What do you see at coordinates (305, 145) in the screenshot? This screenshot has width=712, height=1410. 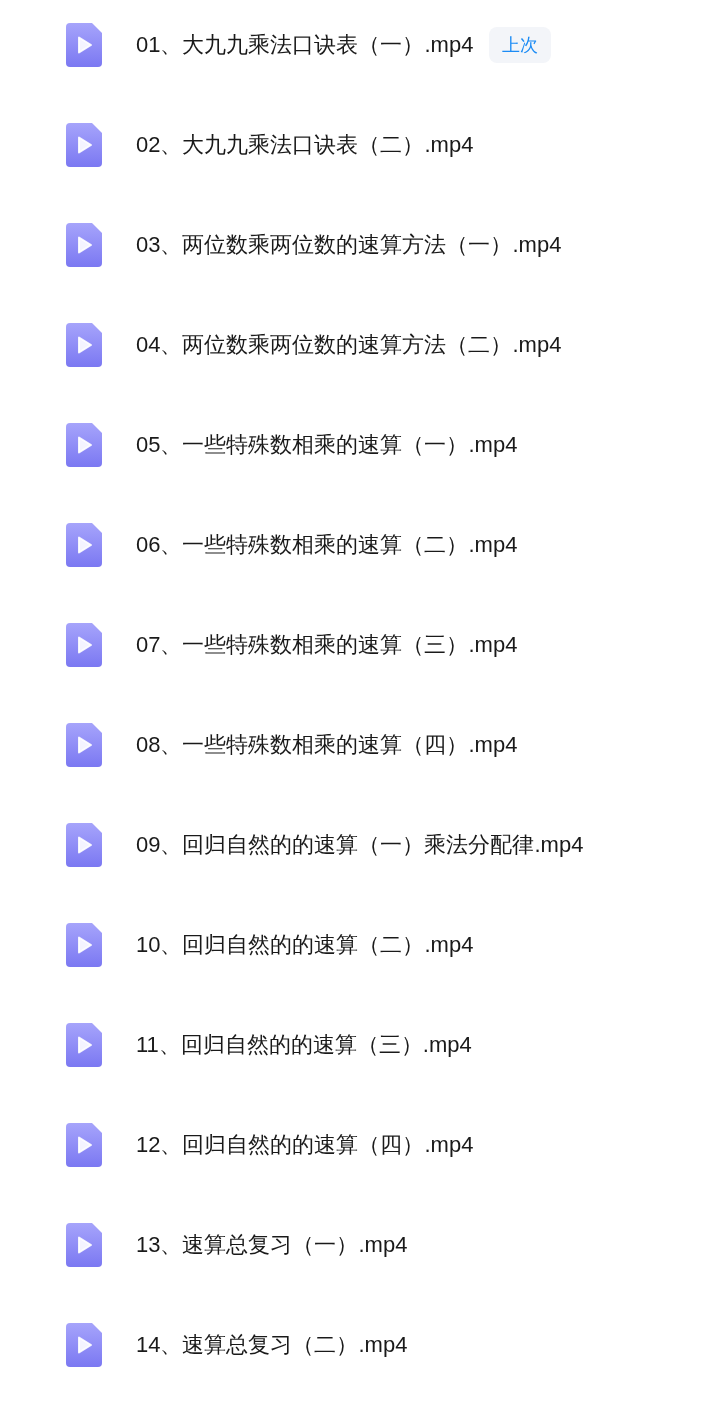 I see `file-name: 02、大九九乘法口诀表（二）.mp4` at bounding box center [305, 145].